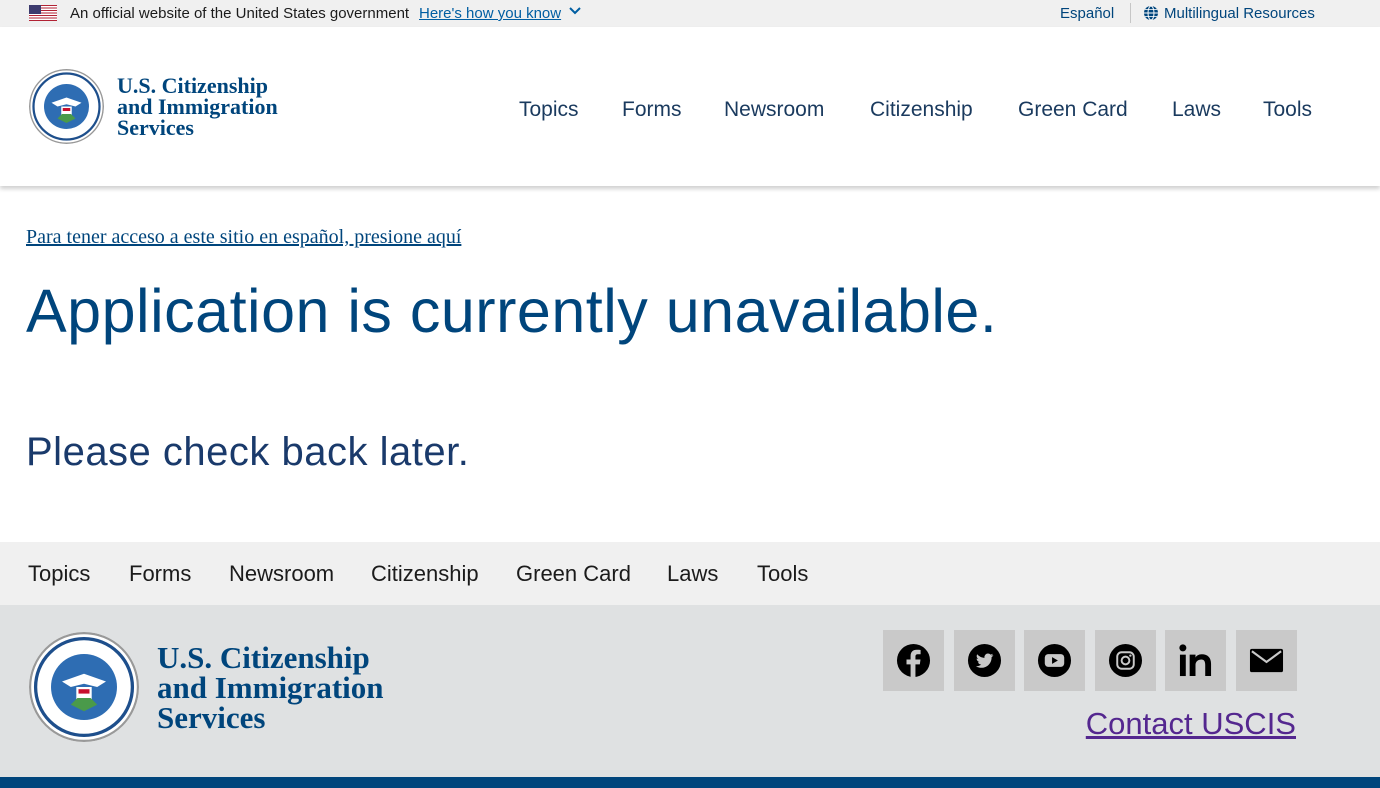  I want to click on footer-nav-forms: Forms, so click(160, 574).